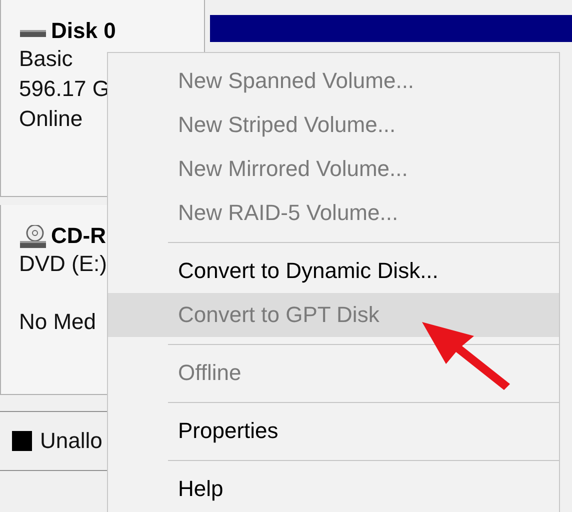  What do you see at coordinates (33, 33) in the screenshot?
I see `hard-drive-icon` at bounding box center [33, 33].